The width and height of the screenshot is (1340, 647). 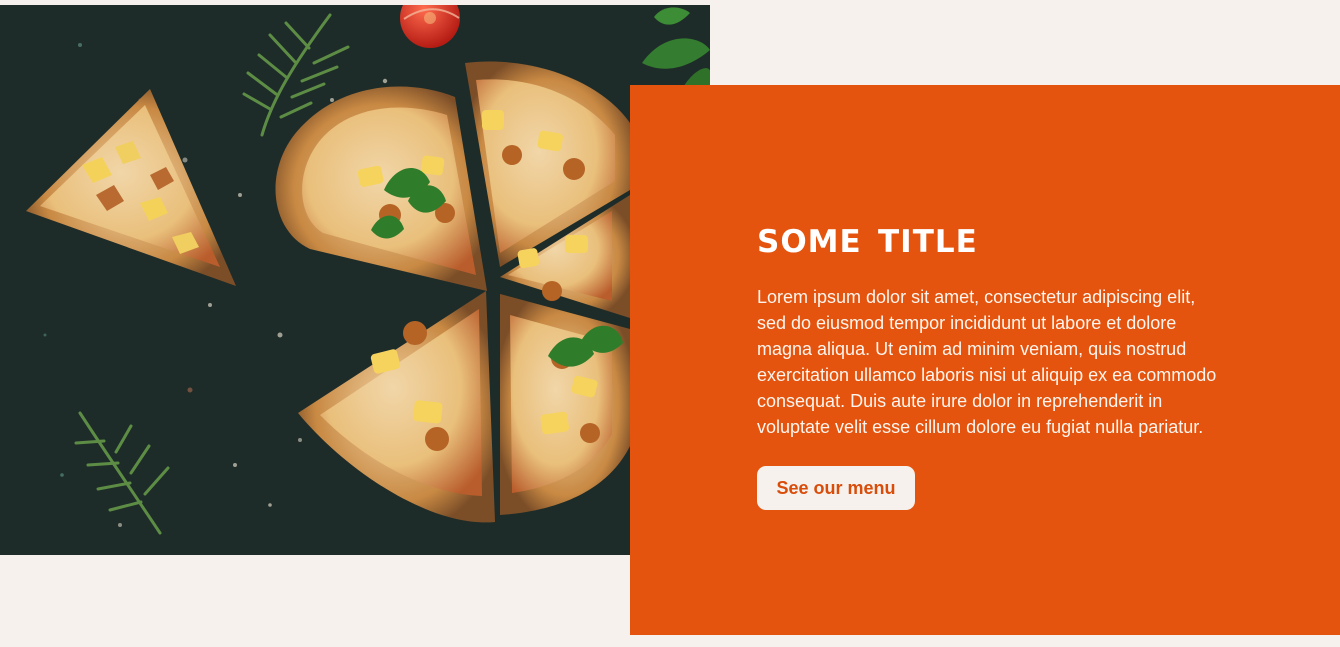 What do you see at coordinates (867, 237) in the screenshot?
I see `promo-title: Some title` at bounding box center [867, 237].